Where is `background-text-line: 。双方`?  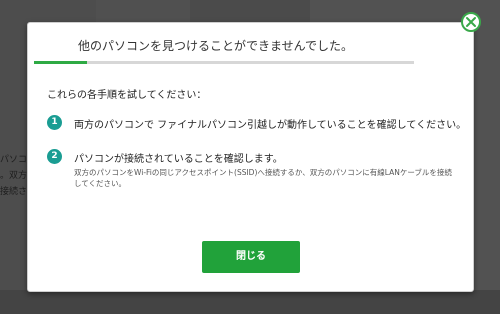 background-text-line: 。双方 is located at coordinates (14, 176).